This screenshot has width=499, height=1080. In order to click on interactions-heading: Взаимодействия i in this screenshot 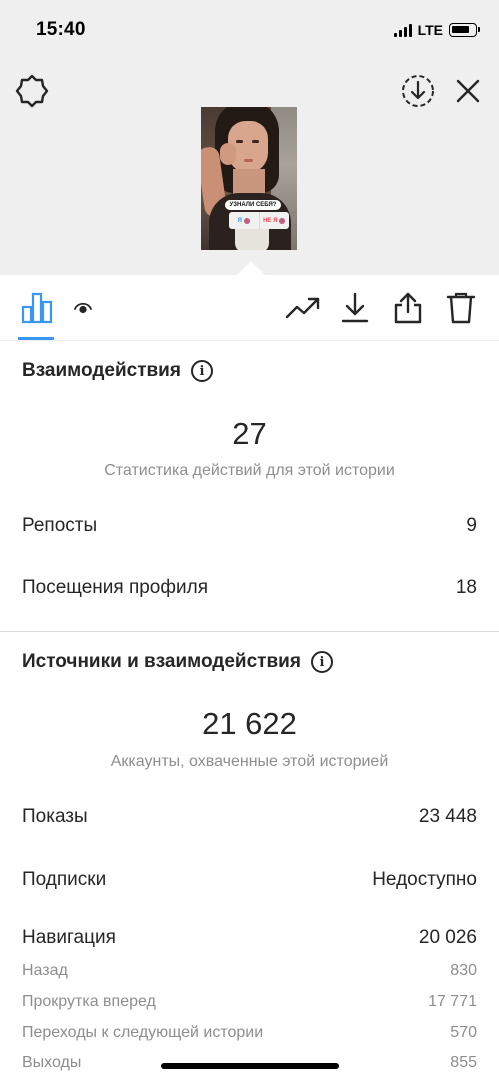, I will do `click(117, 371)`.